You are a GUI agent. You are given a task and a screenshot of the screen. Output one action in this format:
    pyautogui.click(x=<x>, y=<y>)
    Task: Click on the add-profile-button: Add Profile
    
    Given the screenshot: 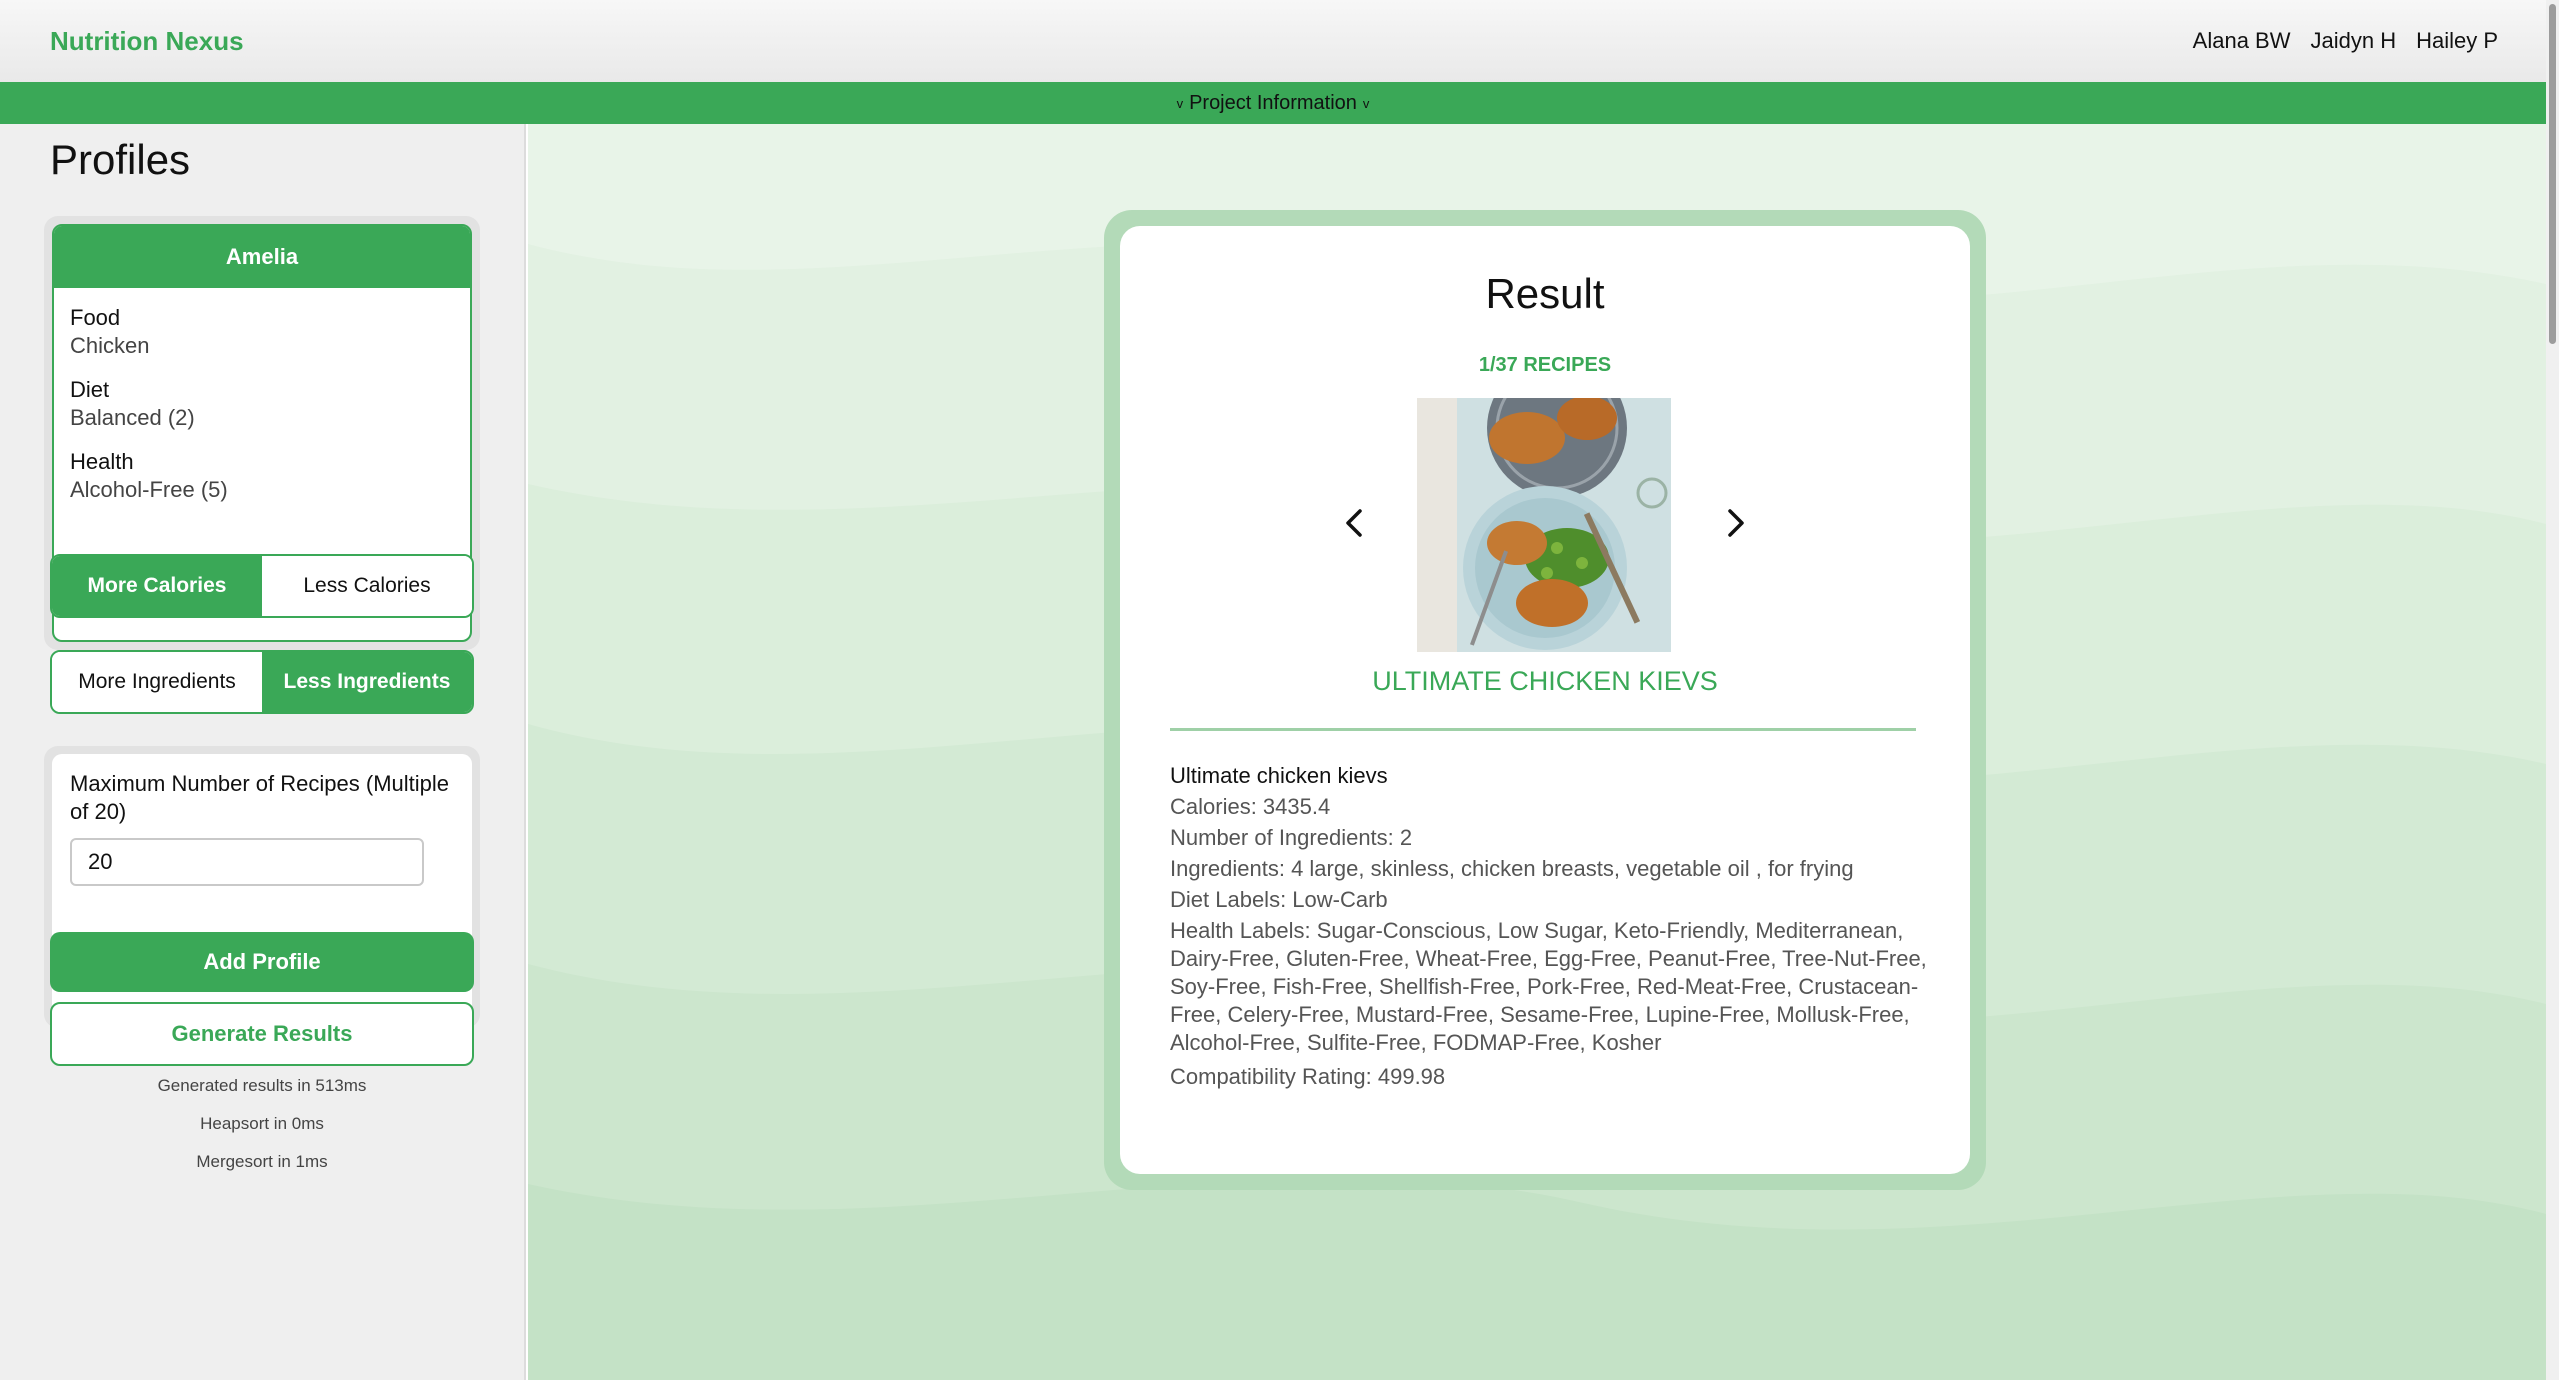 What is the action you would take?
    pyautogui.click(x=262, y=962)
    